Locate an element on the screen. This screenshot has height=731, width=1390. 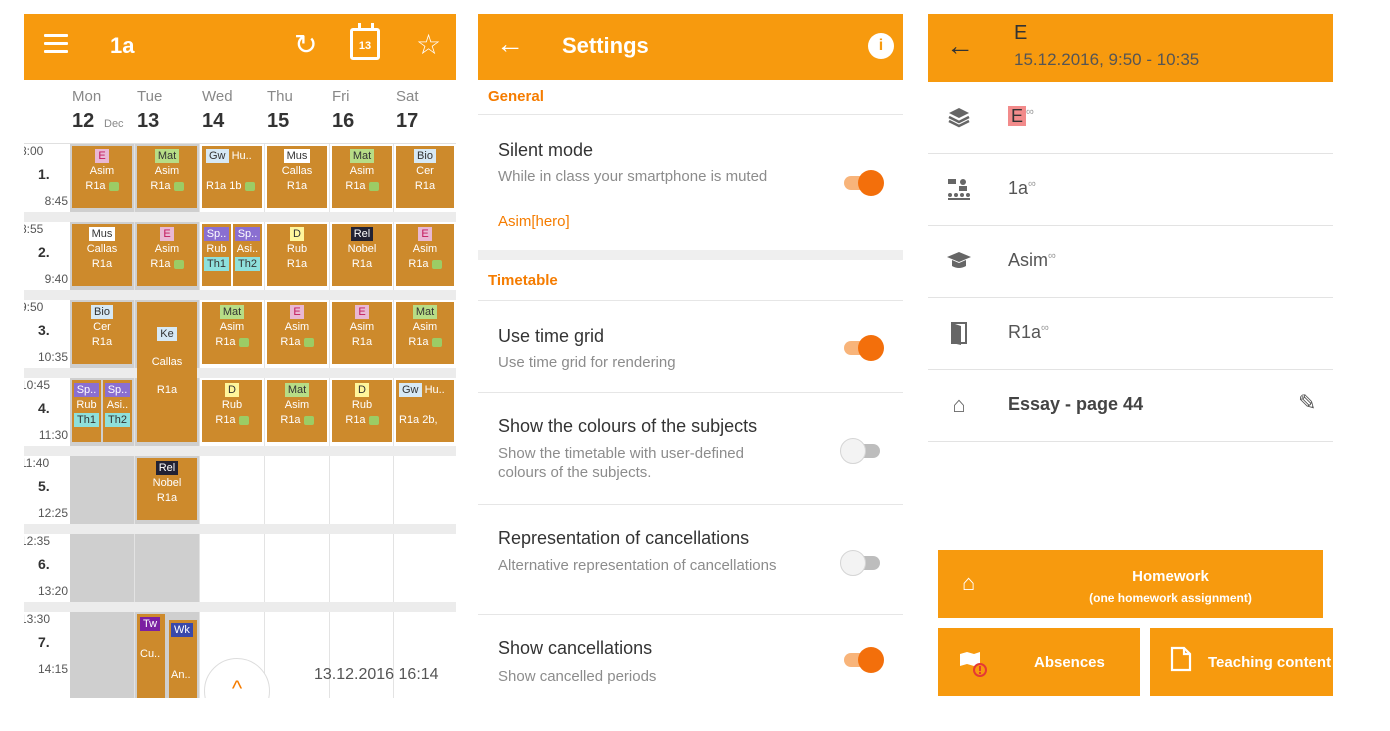
homework-button: ⌂ Homework (one homework assignment) is located at coordinates (1130, 584).